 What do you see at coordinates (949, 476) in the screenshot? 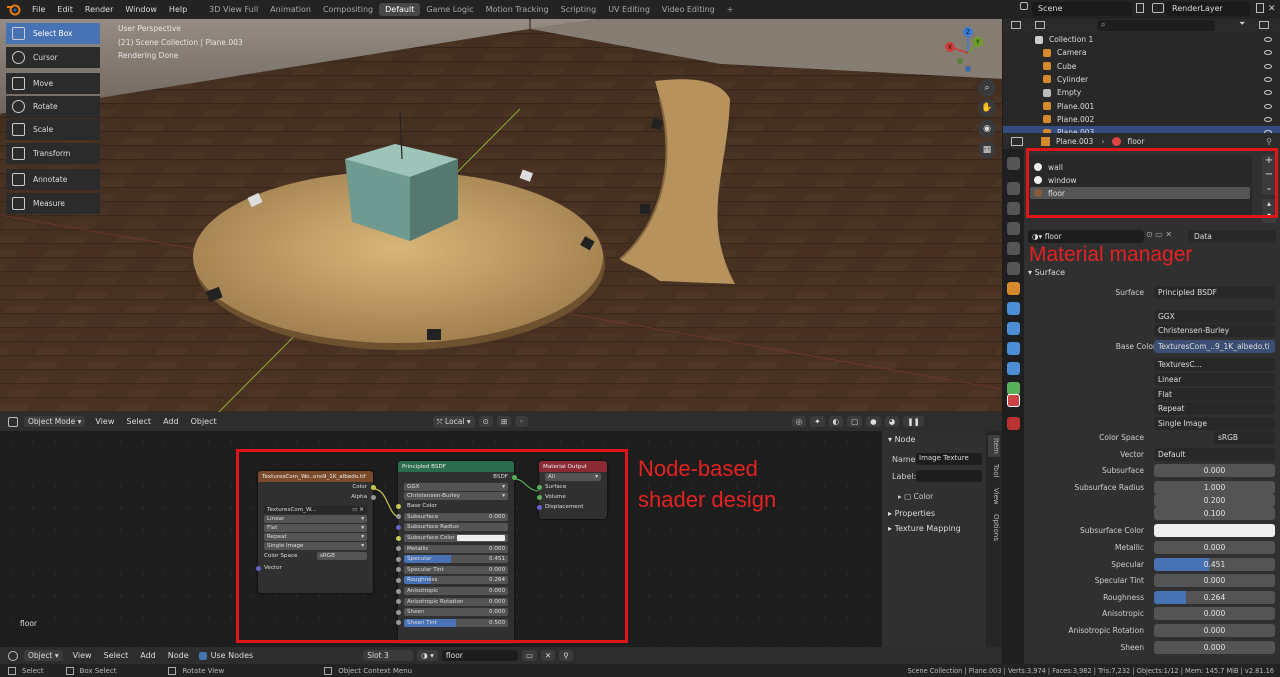
I see `node-label-field` at bounding box center [949, 476].